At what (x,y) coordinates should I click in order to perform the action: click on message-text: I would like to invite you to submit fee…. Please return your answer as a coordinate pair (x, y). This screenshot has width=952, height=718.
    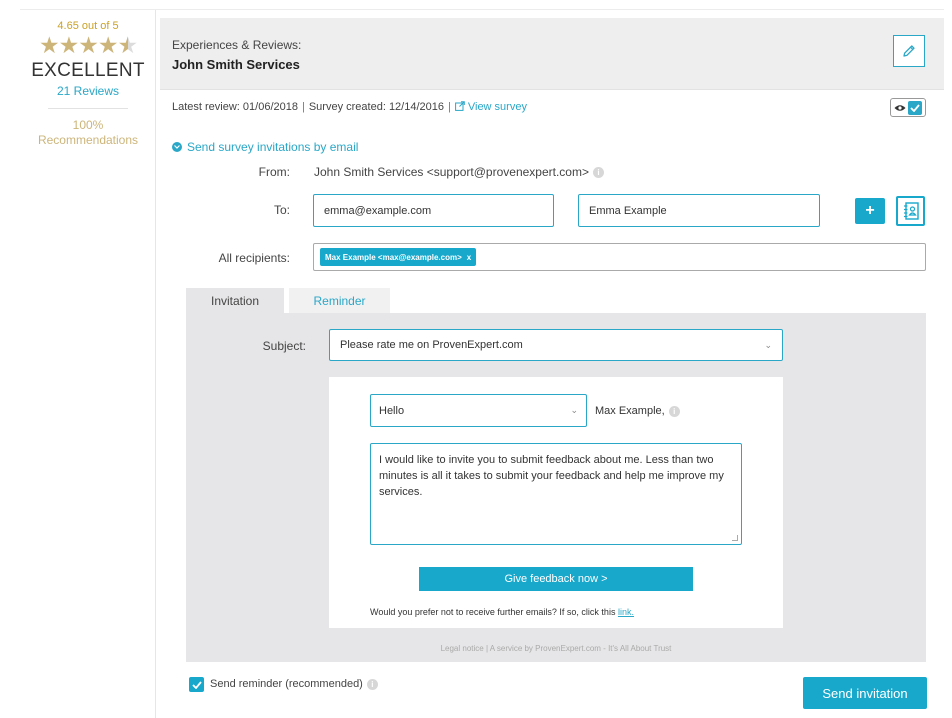
    Looking at the image, I should click on (551, 476).